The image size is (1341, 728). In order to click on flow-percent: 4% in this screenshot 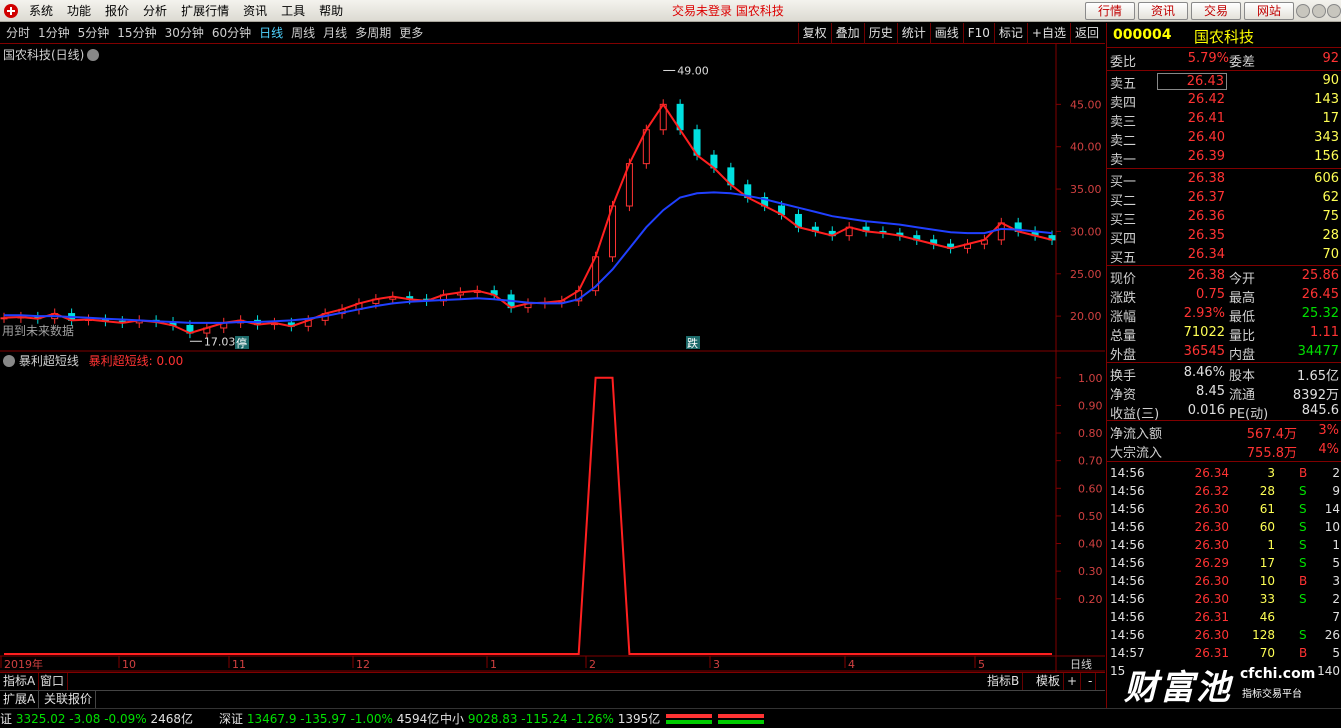, I will do `click(1328, 449)`.